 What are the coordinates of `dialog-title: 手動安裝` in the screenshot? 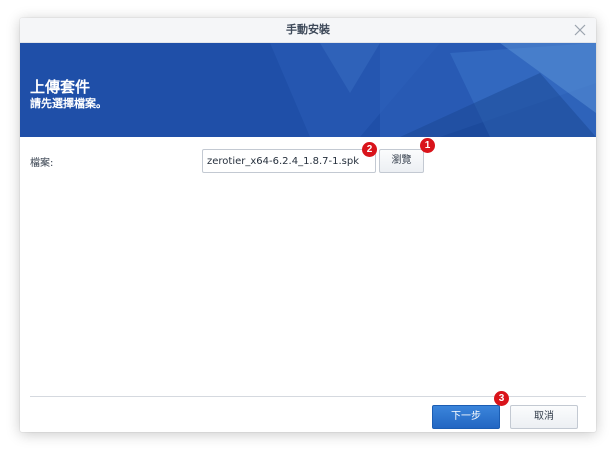 It's located at (308, 29).